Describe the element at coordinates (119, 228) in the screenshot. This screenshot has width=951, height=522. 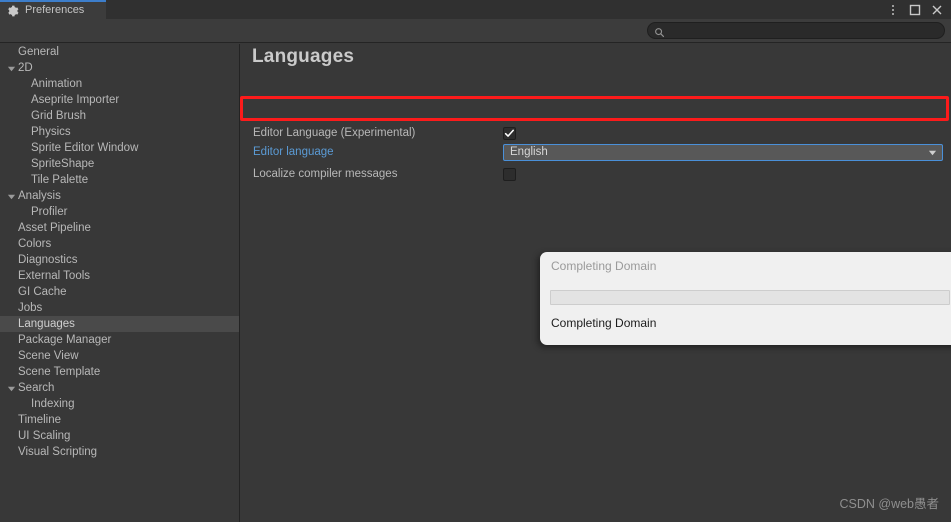
I see `sidebar-item-asset-pipeline: Asset Pipeline` at that location.